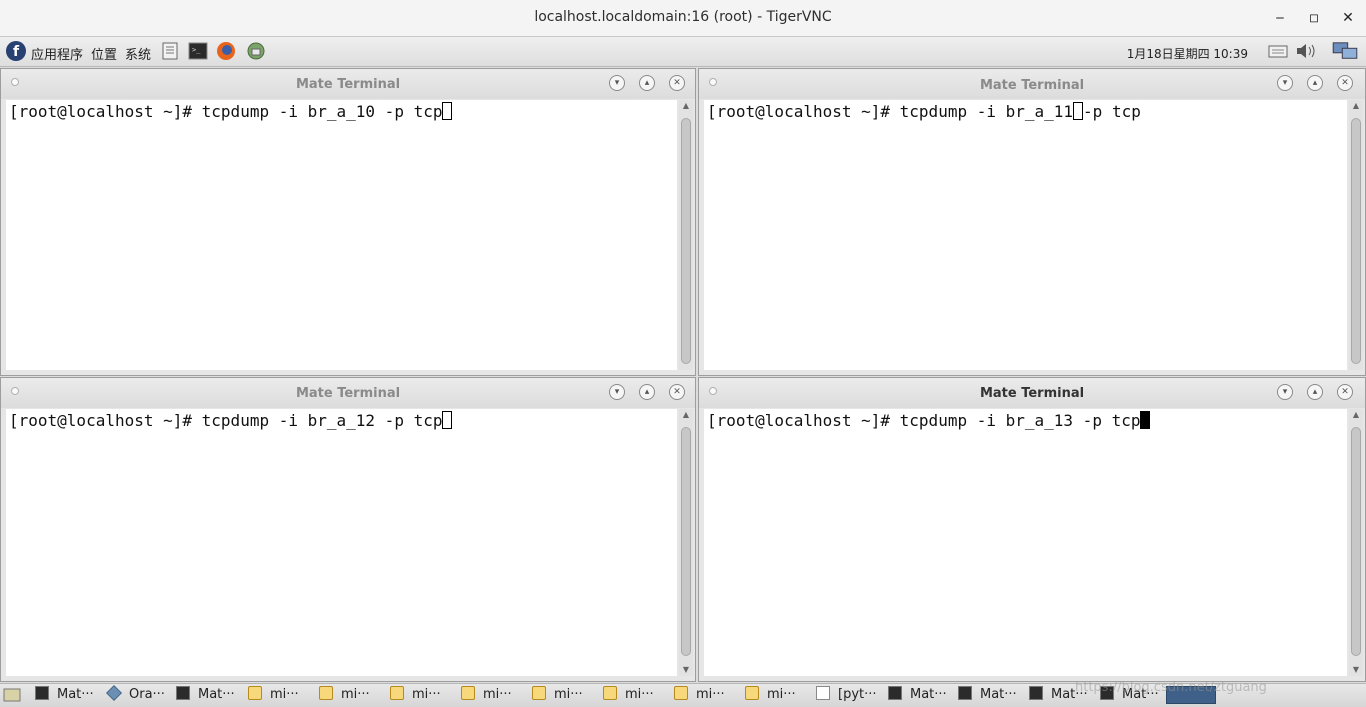 The width and height of the screenshot is (1366, 707). Describe the element at coordinates (823, 693) in the screenshot. I see `window-icon` at that location.